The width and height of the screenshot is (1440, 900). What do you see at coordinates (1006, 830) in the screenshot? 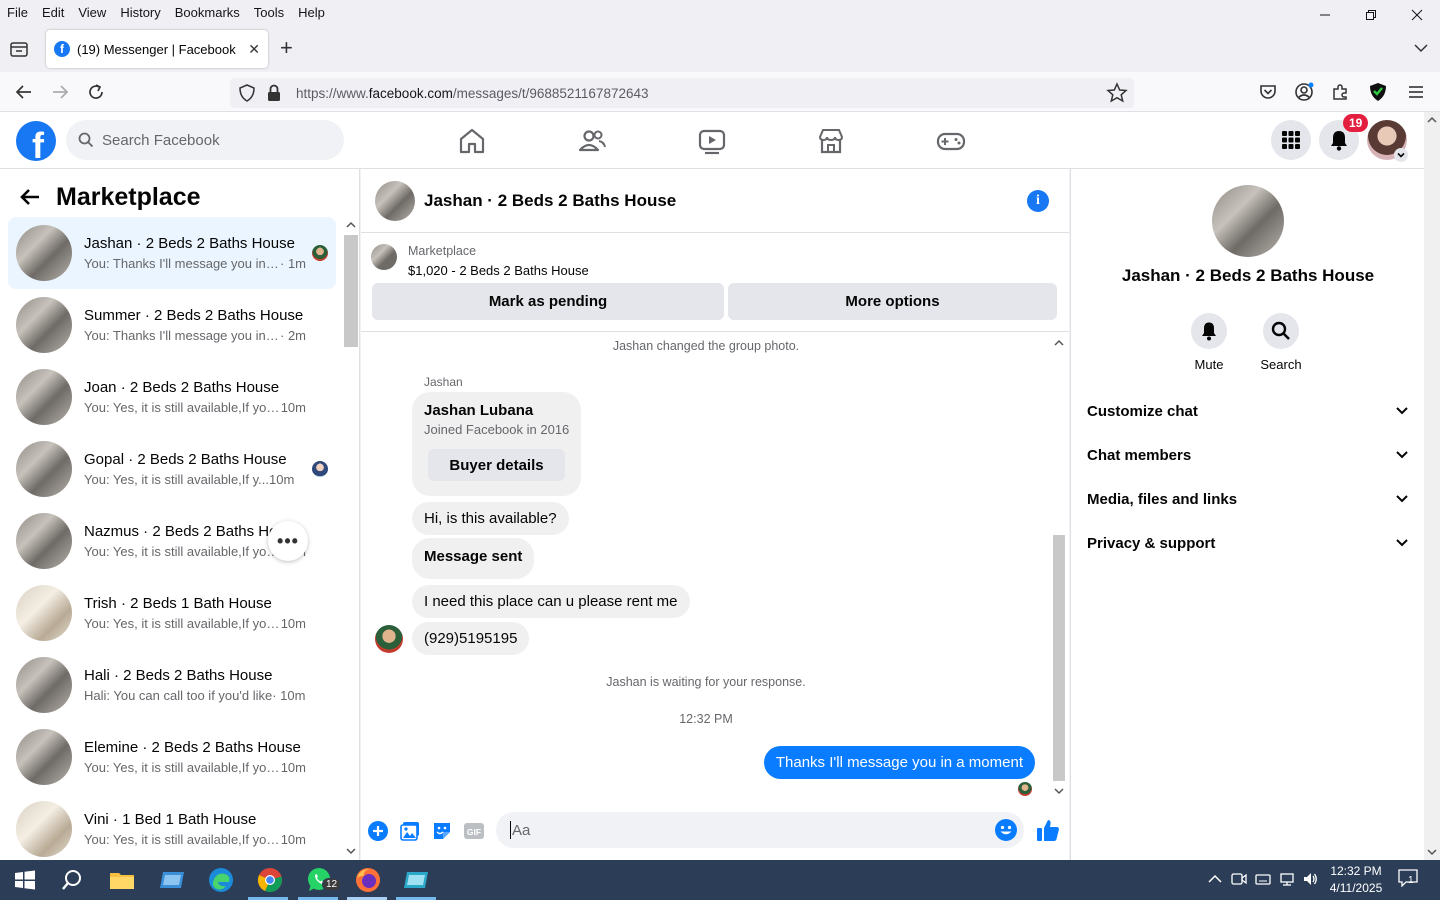
I see `emoji-icon` at bounding box center [1006, 830].